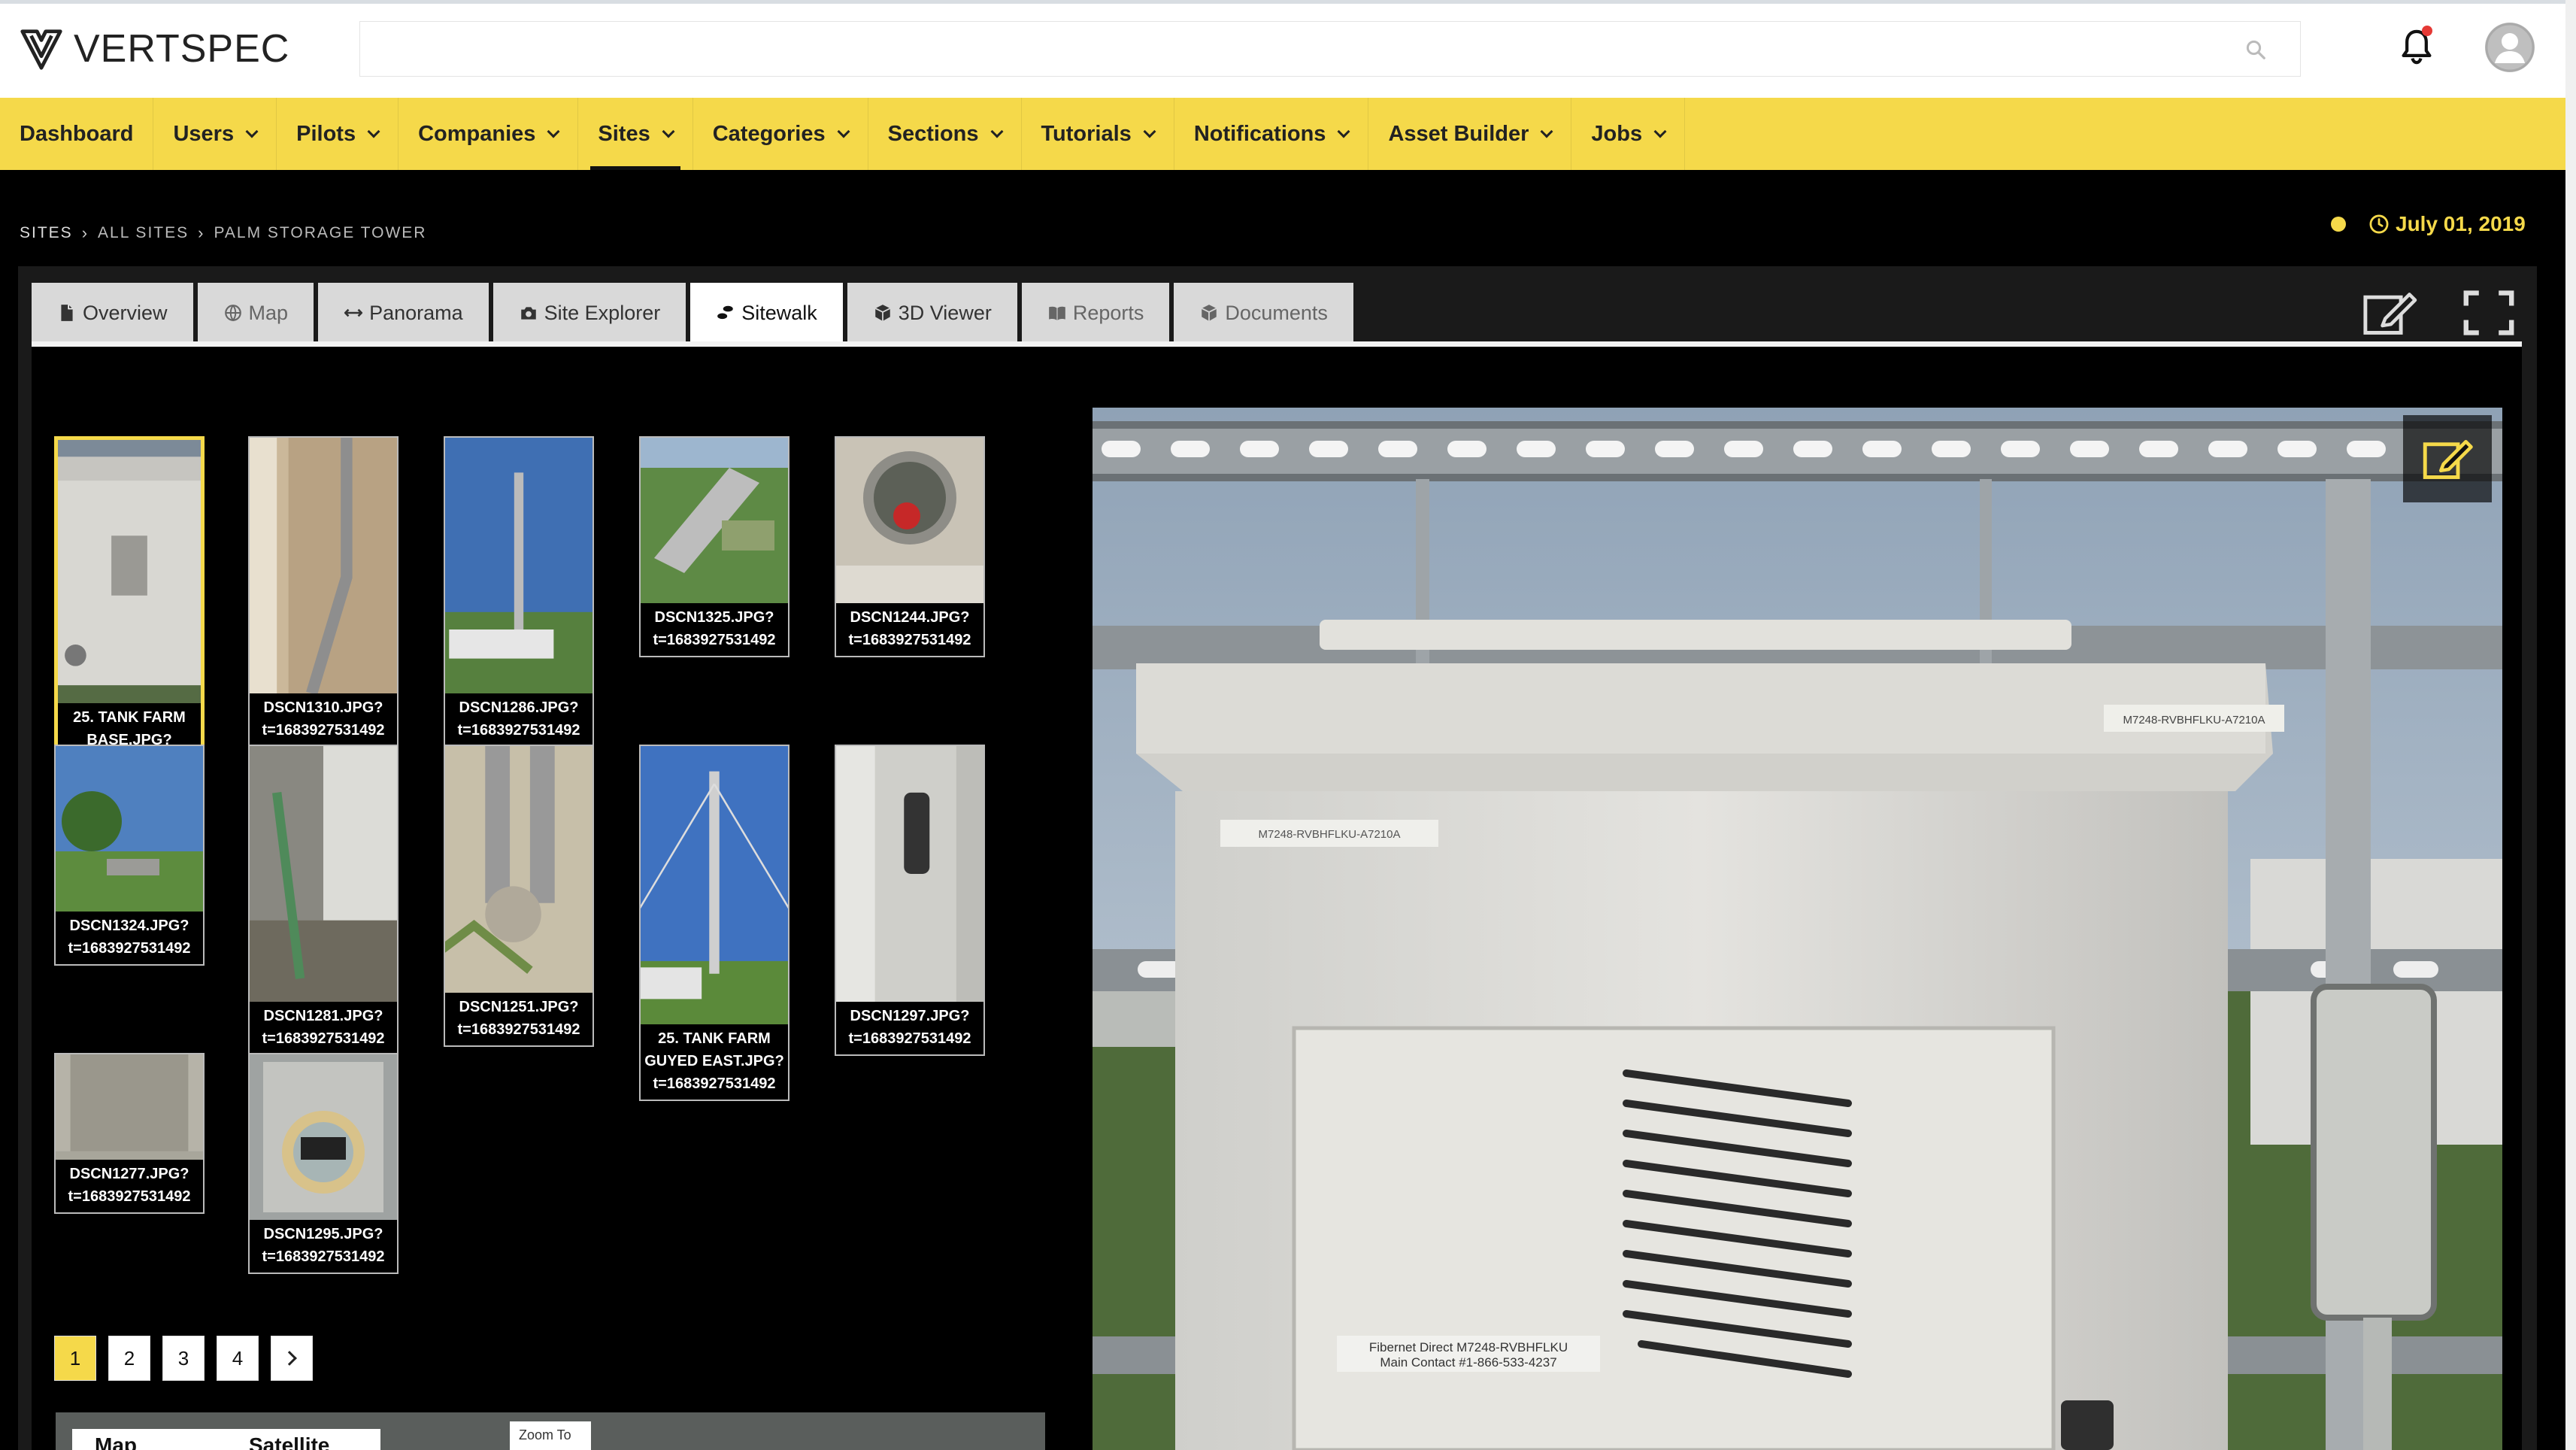  Describe the element at coordinates (149, 1439) in the screenshot. I see `map-type-map-button: Map` at that location.